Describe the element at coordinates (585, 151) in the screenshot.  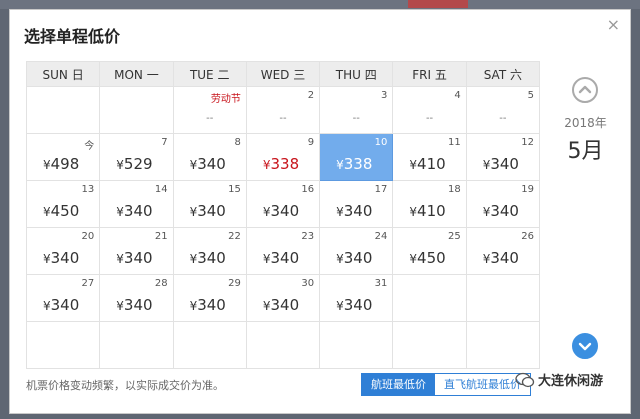
I see `month-label: 5月` at that location.